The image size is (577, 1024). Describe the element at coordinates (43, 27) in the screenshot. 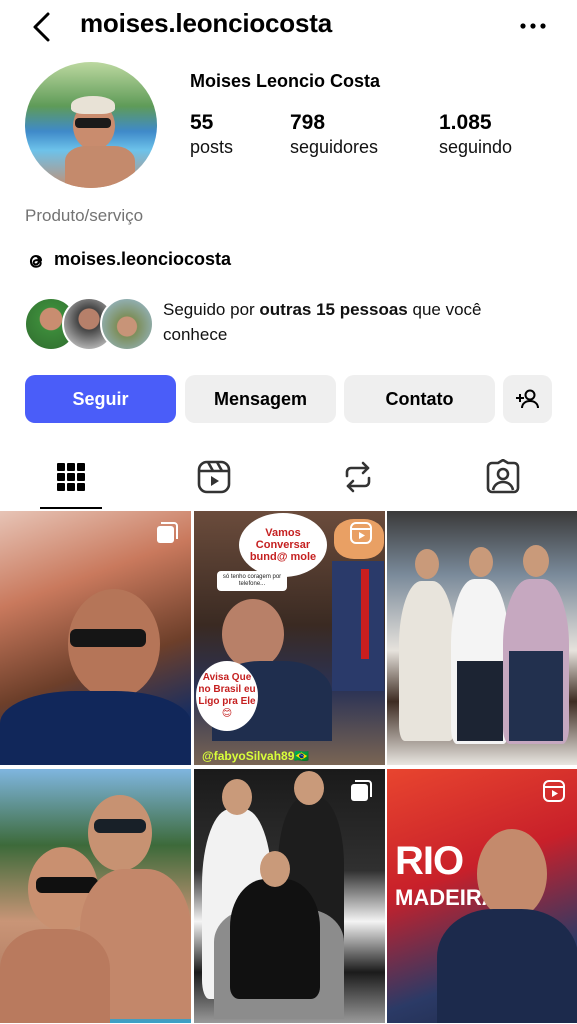

I see `chevron-left-icon` at that location.